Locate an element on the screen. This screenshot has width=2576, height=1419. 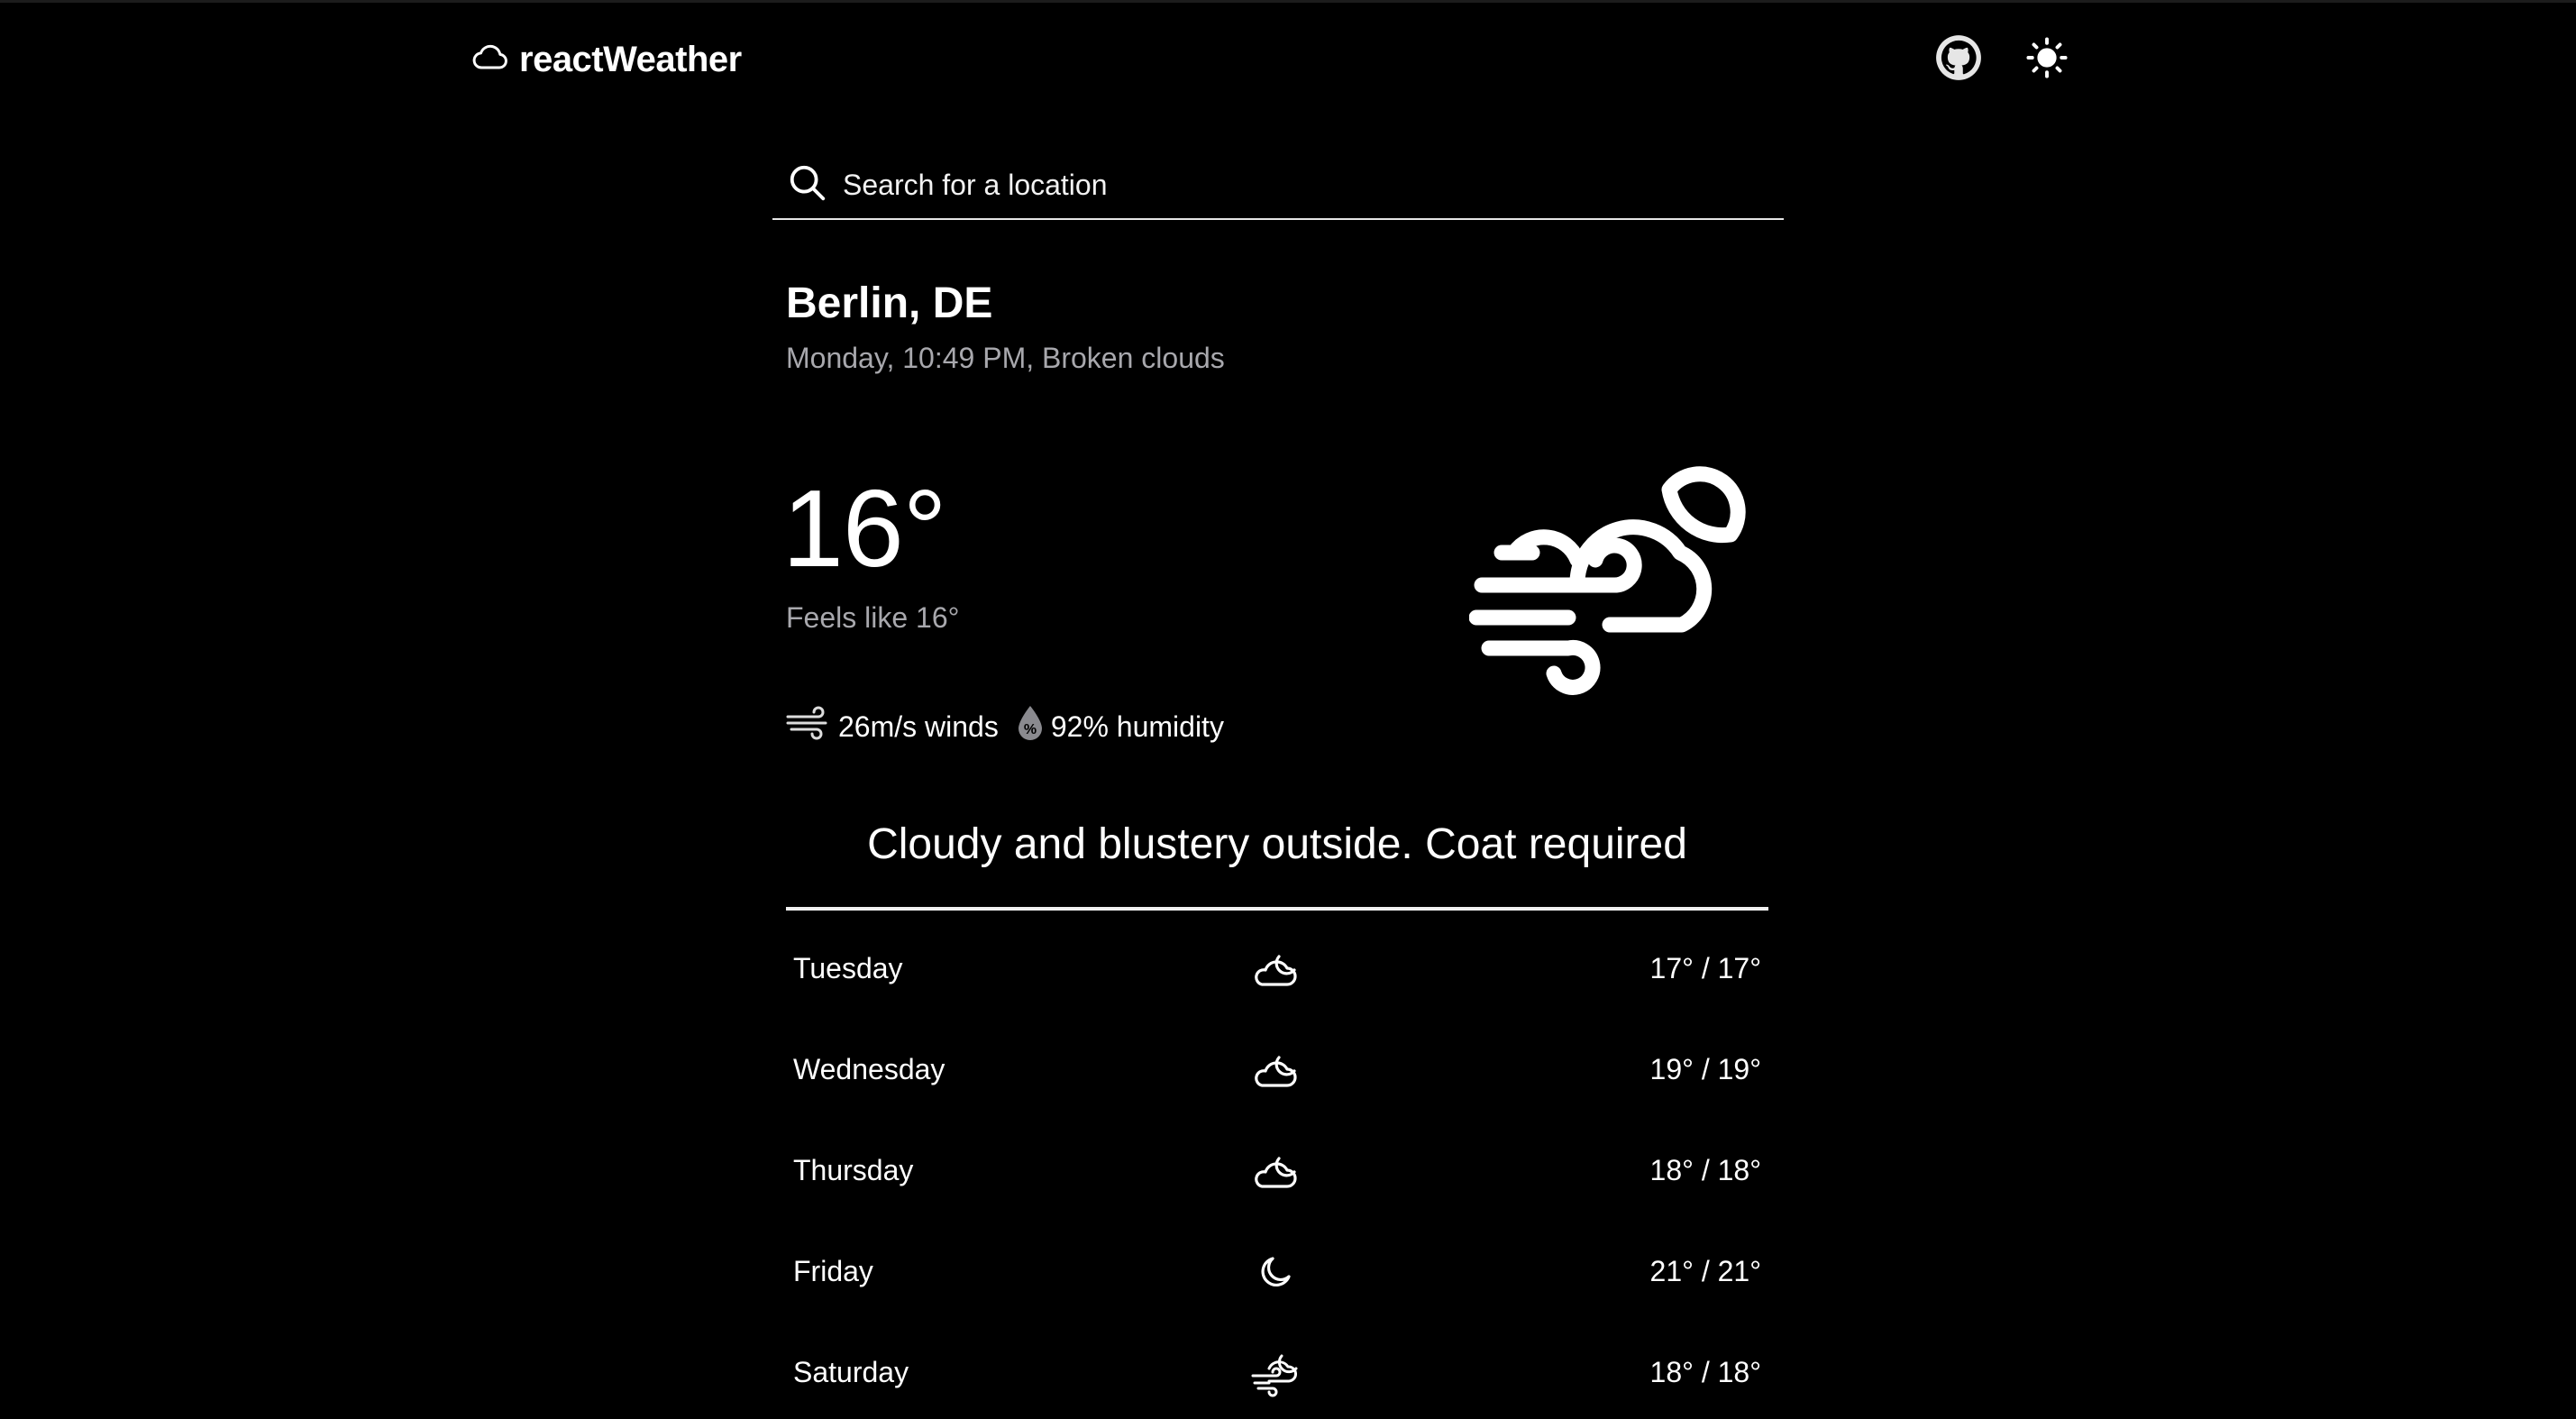
humidity-icon: % is located at coordinates (1033, 726).